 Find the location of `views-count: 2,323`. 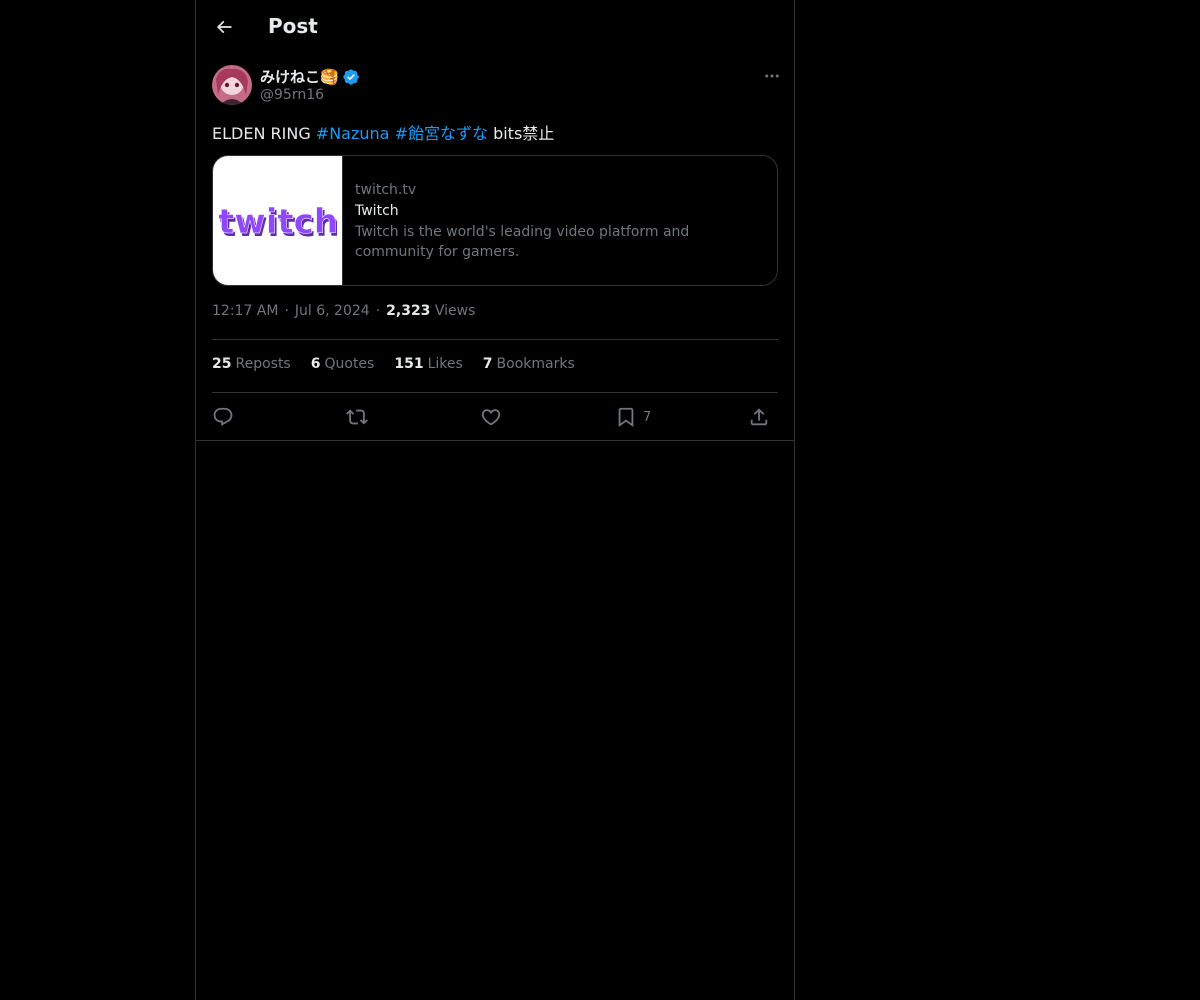

views-count: 2,323 is located at coordinates (408, 311).